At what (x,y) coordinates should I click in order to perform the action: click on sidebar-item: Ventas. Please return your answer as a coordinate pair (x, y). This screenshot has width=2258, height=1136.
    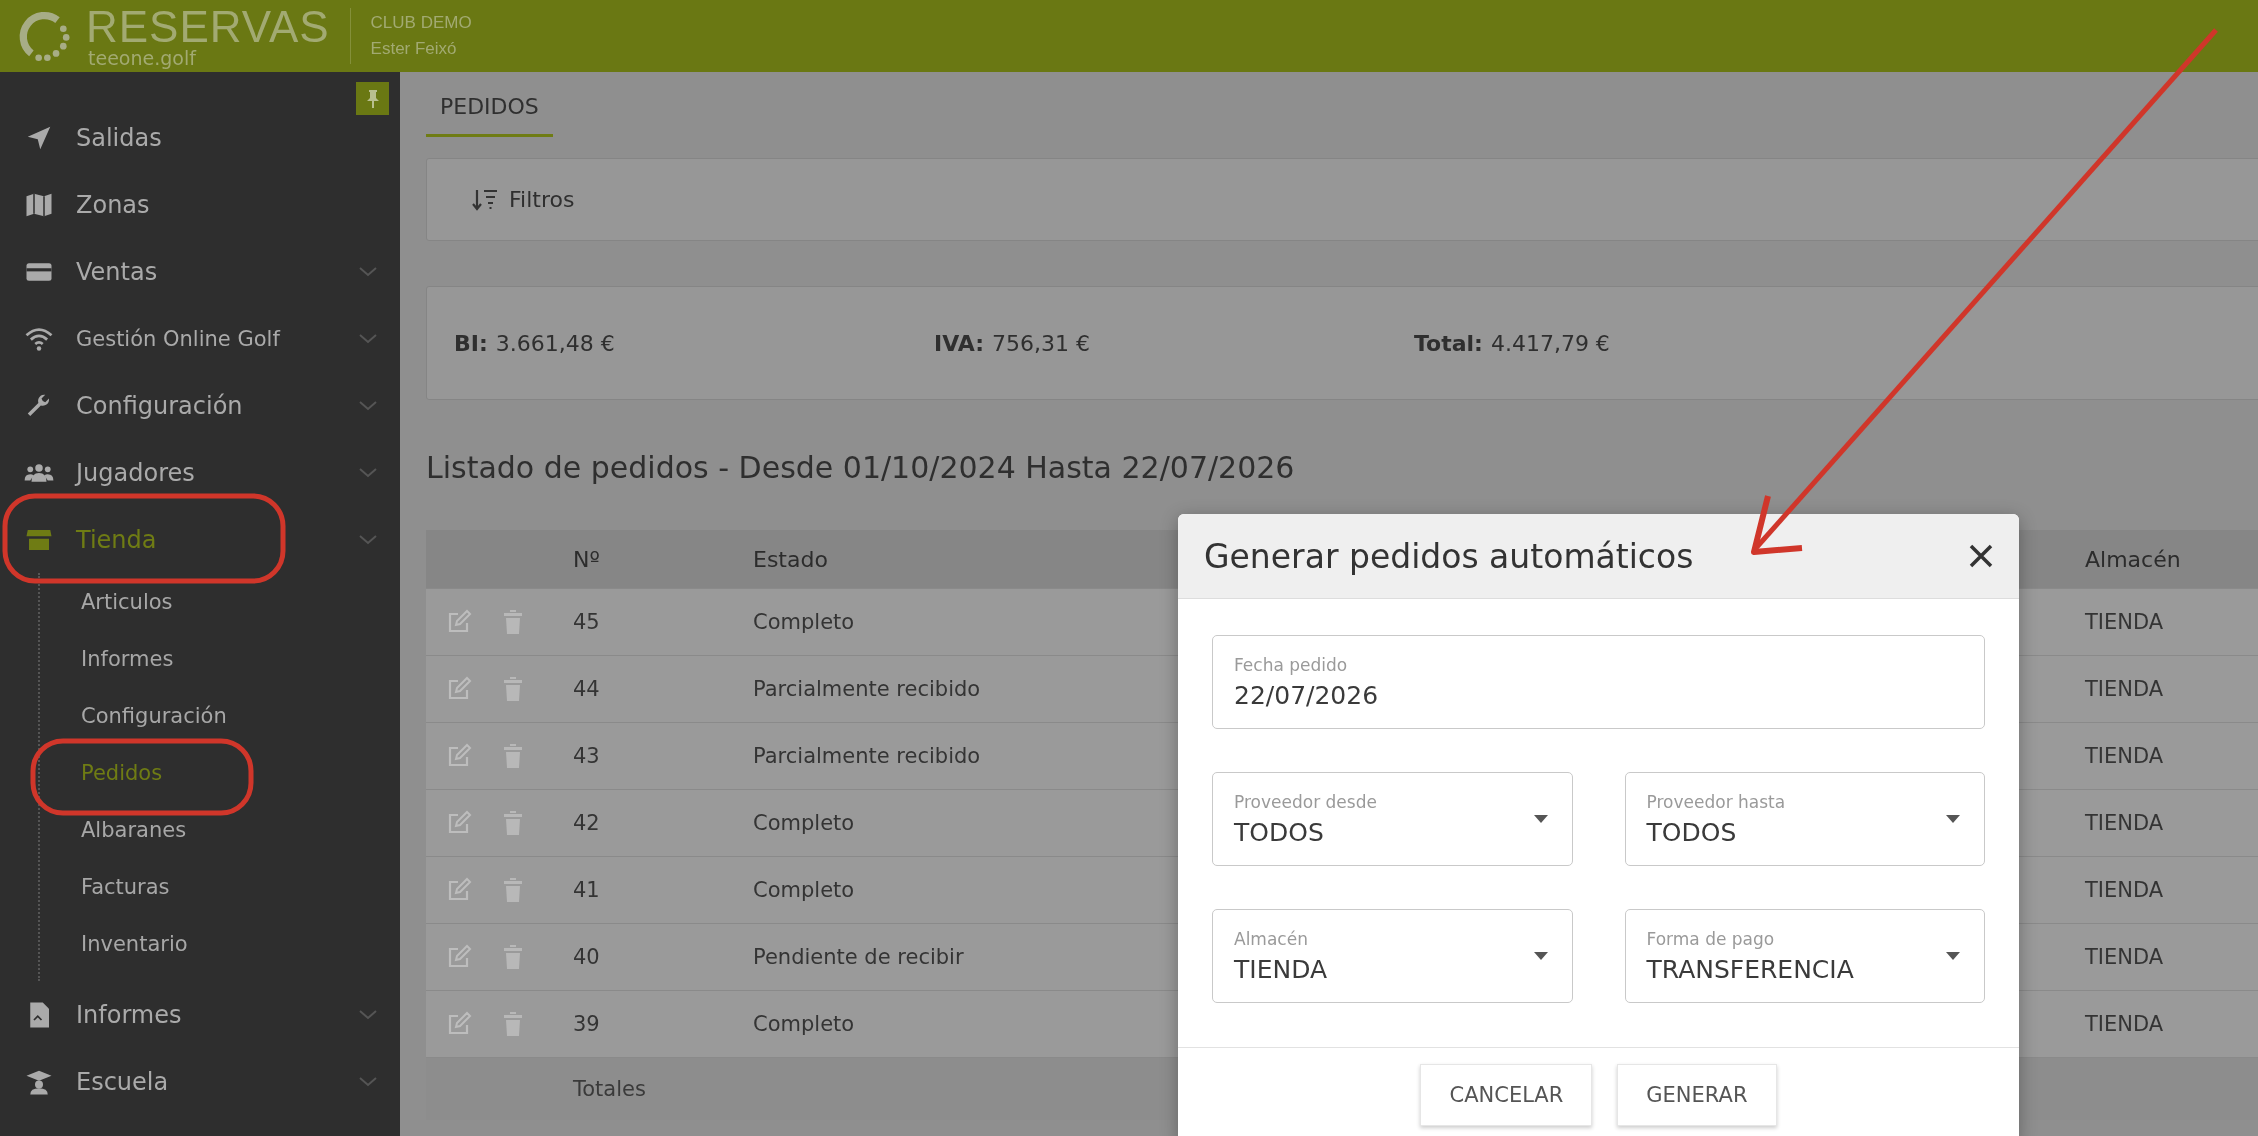
    Looking at the image, I should click on (200, 271).